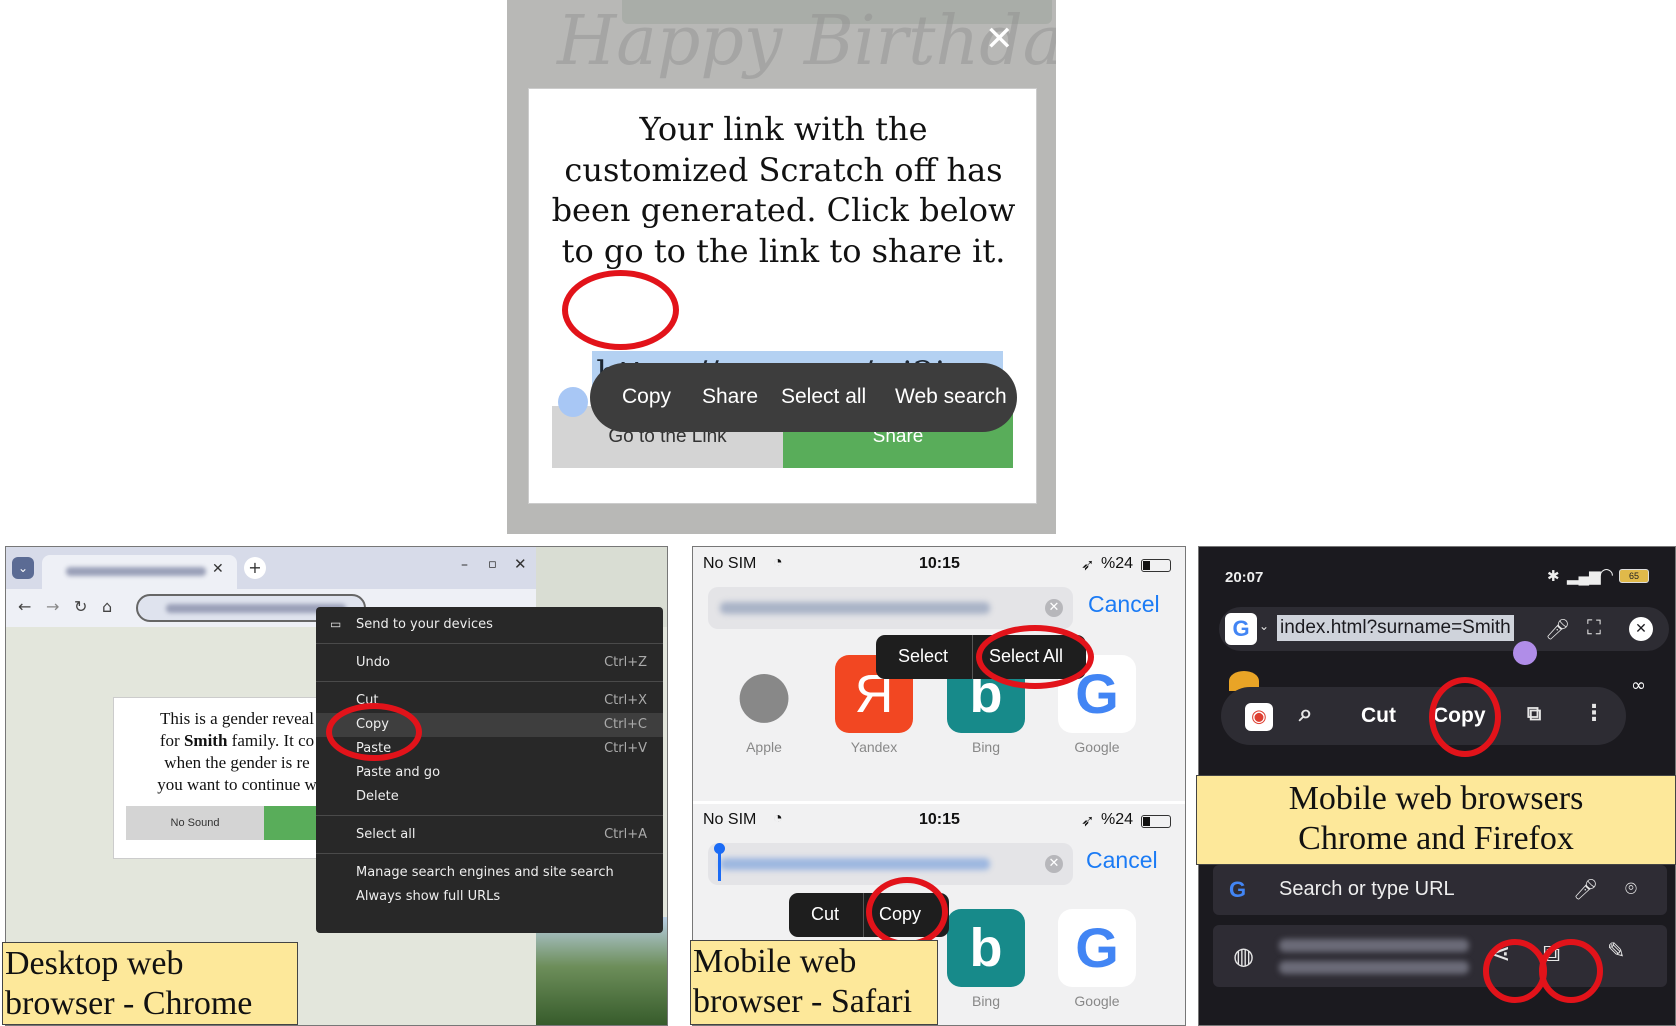 This screenshot has width=1676, height=1026. Describe the element at coordinates (52, 606) in the screenshot. I see `forward-icon: →` at that location.